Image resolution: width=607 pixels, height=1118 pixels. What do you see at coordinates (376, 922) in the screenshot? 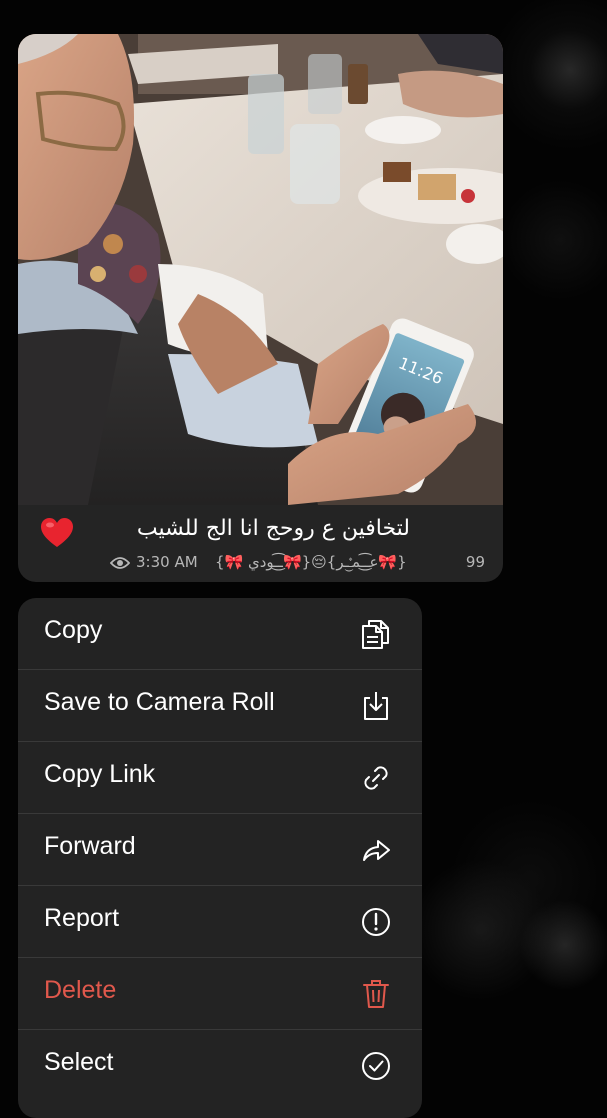
I see `report-icon` at bounding box center [376, 922].